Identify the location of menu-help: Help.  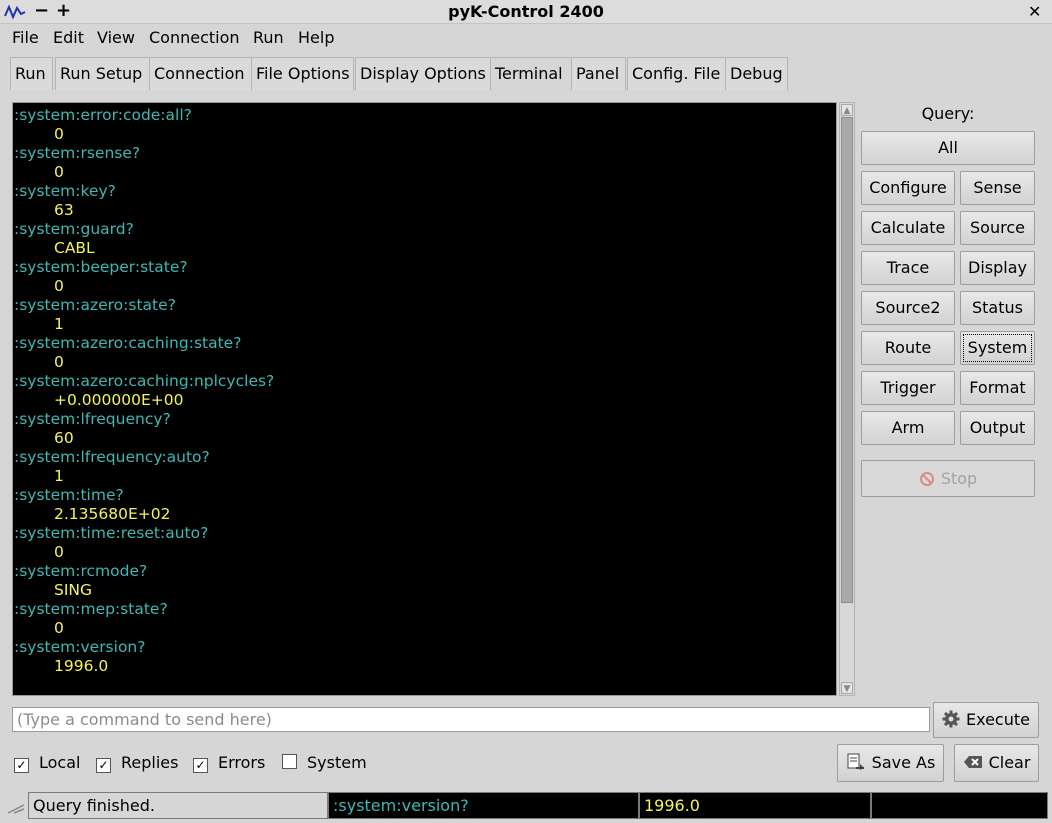
(316, 37).